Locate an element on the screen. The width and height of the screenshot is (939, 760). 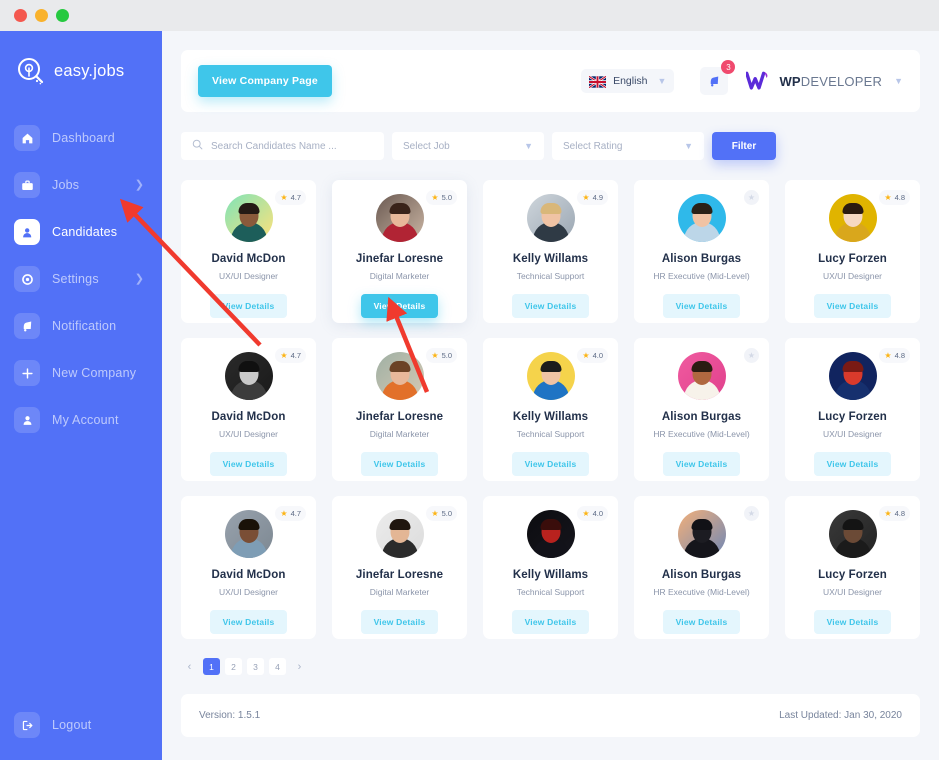
version-label: Version: 1.5.1 is located at coordinates (230, 715).